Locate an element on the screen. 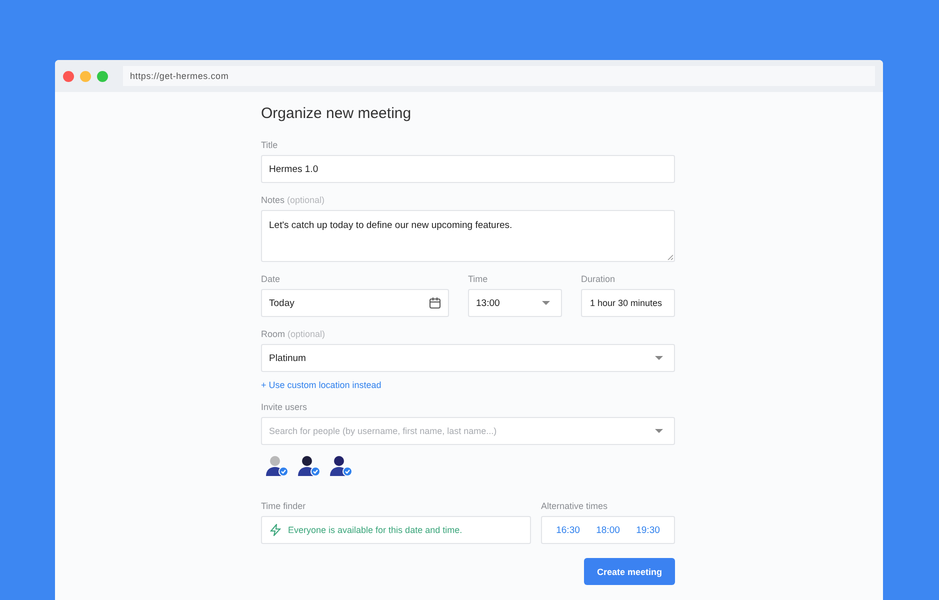 This screenshot has height=600, width=939. field-label: Time finder is located at coordinates (284, 506).